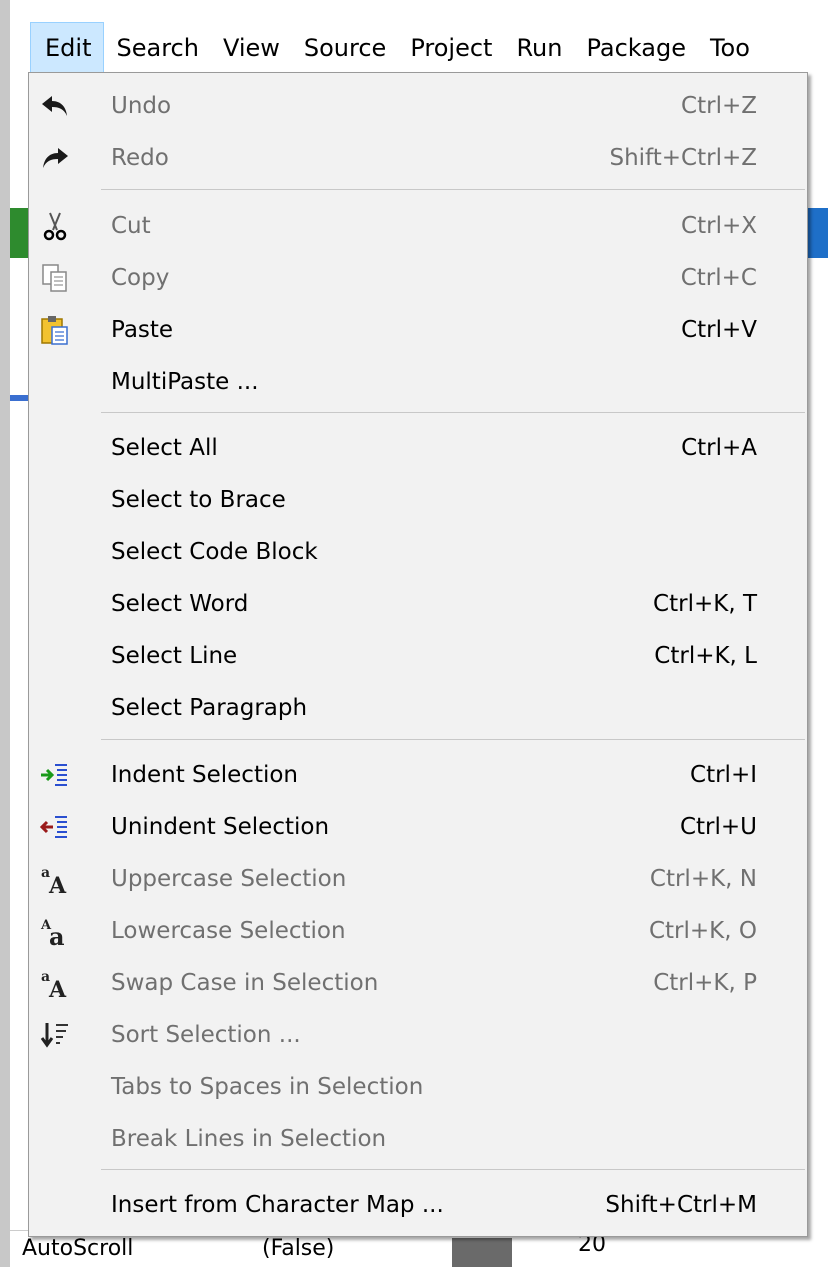 The height and width of the screenshot is (1268, 828). I want to click on menu-item-label: Select Line, so click(174, 656).